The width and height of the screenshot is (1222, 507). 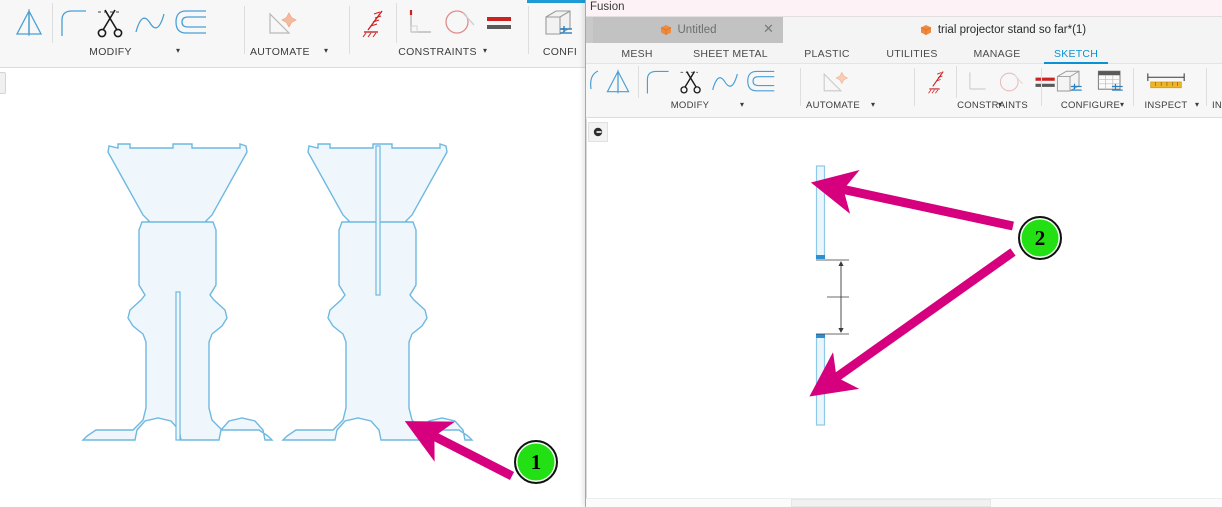 What do you see at coordinates (178, 50) in the screenshot?
I see `modify-dropdown-caret-bg: ▾` at bounding box center [178, 50].